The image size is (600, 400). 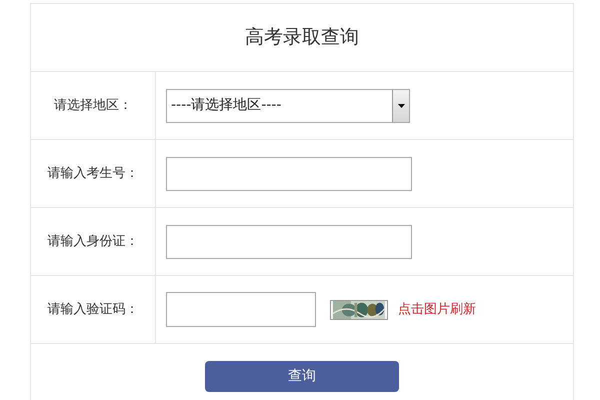 What do you see at coordinates (288, 105) in the screenshot?
I see `region-select: ----请选择地区----` at bounding box center [288, 105].